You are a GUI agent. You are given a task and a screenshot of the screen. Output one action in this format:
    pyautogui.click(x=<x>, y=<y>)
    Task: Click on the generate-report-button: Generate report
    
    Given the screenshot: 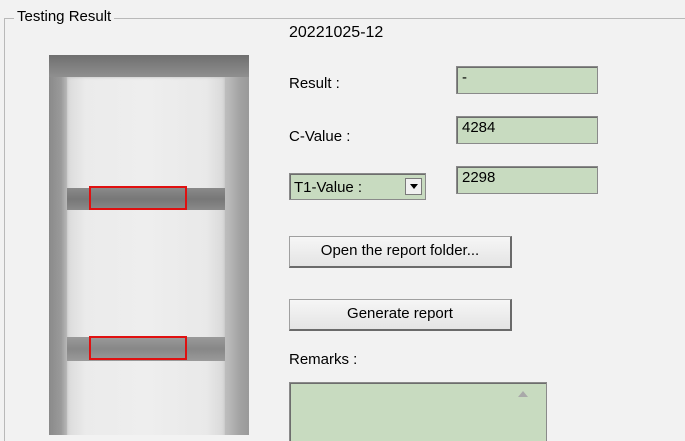 What is the action you would take?
    pyautogui.click(x=400, y=315)
    